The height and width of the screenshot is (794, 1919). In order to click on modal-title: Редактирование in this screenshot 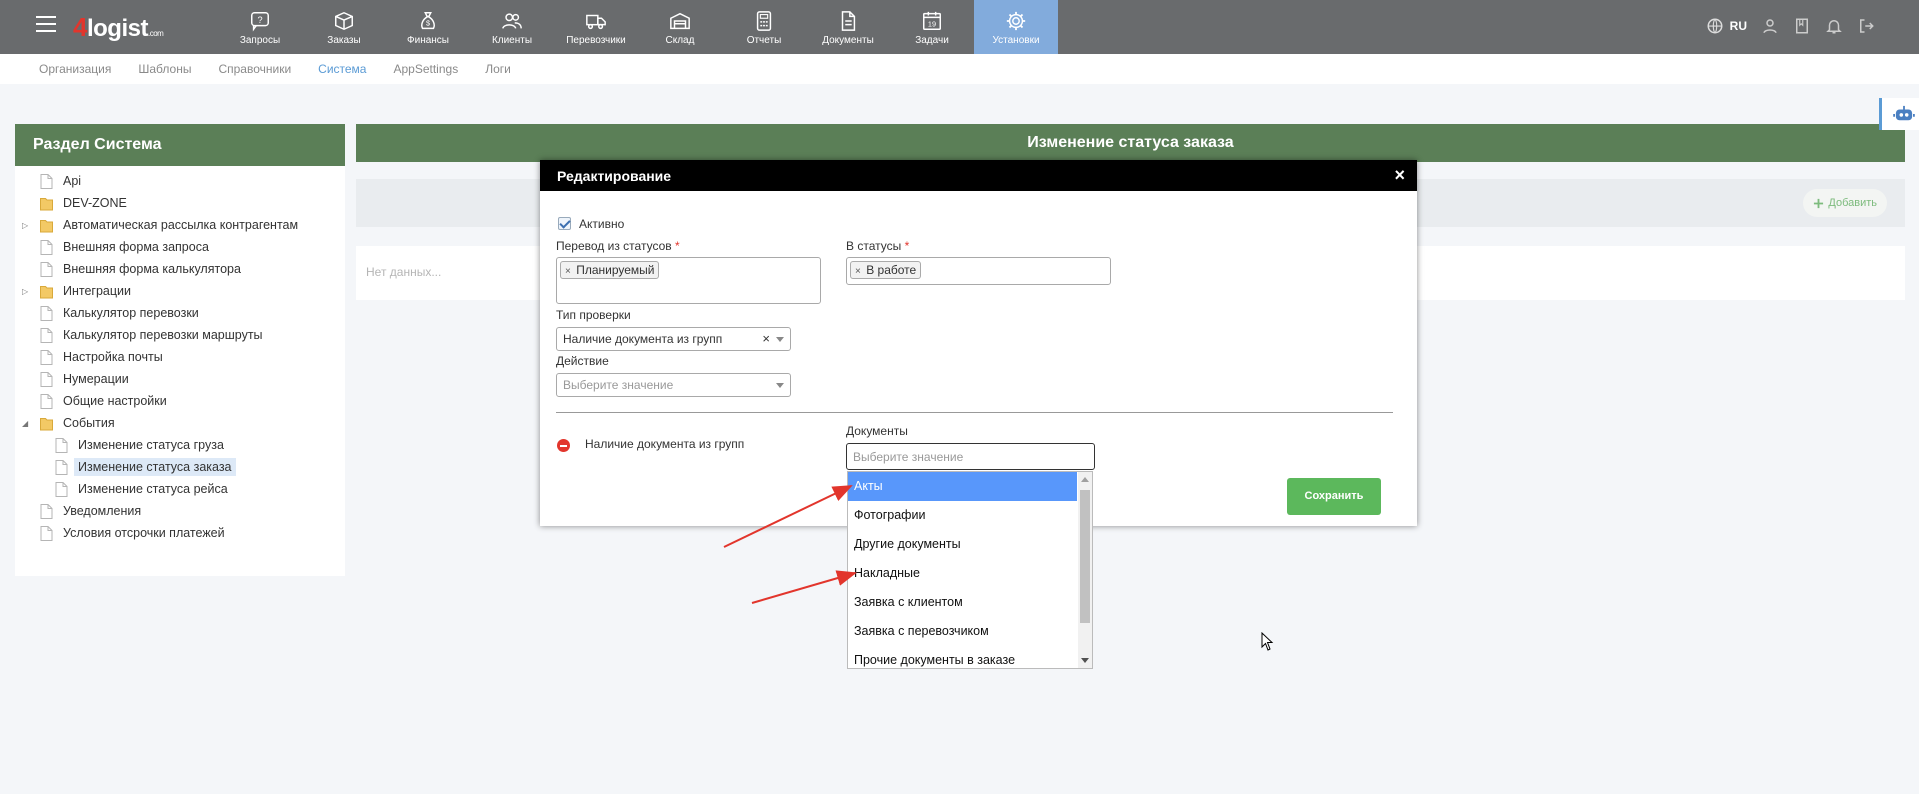, I will do `click(614, 176)`.